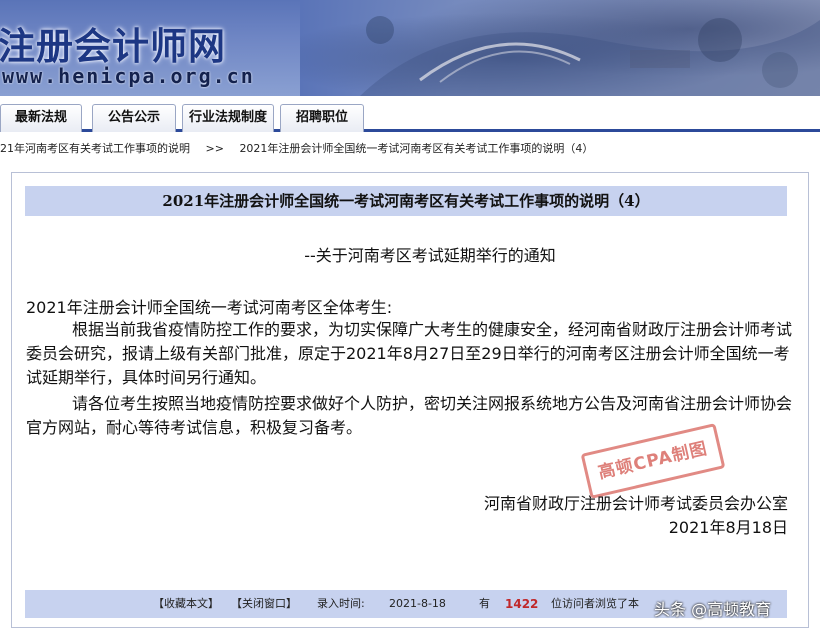 The image size is (820, 635). What do you see at coordinates (264, 604) in the screenshot?
I see `close-window-link: 【关闭窗口】` at bounding box center [264, 604].